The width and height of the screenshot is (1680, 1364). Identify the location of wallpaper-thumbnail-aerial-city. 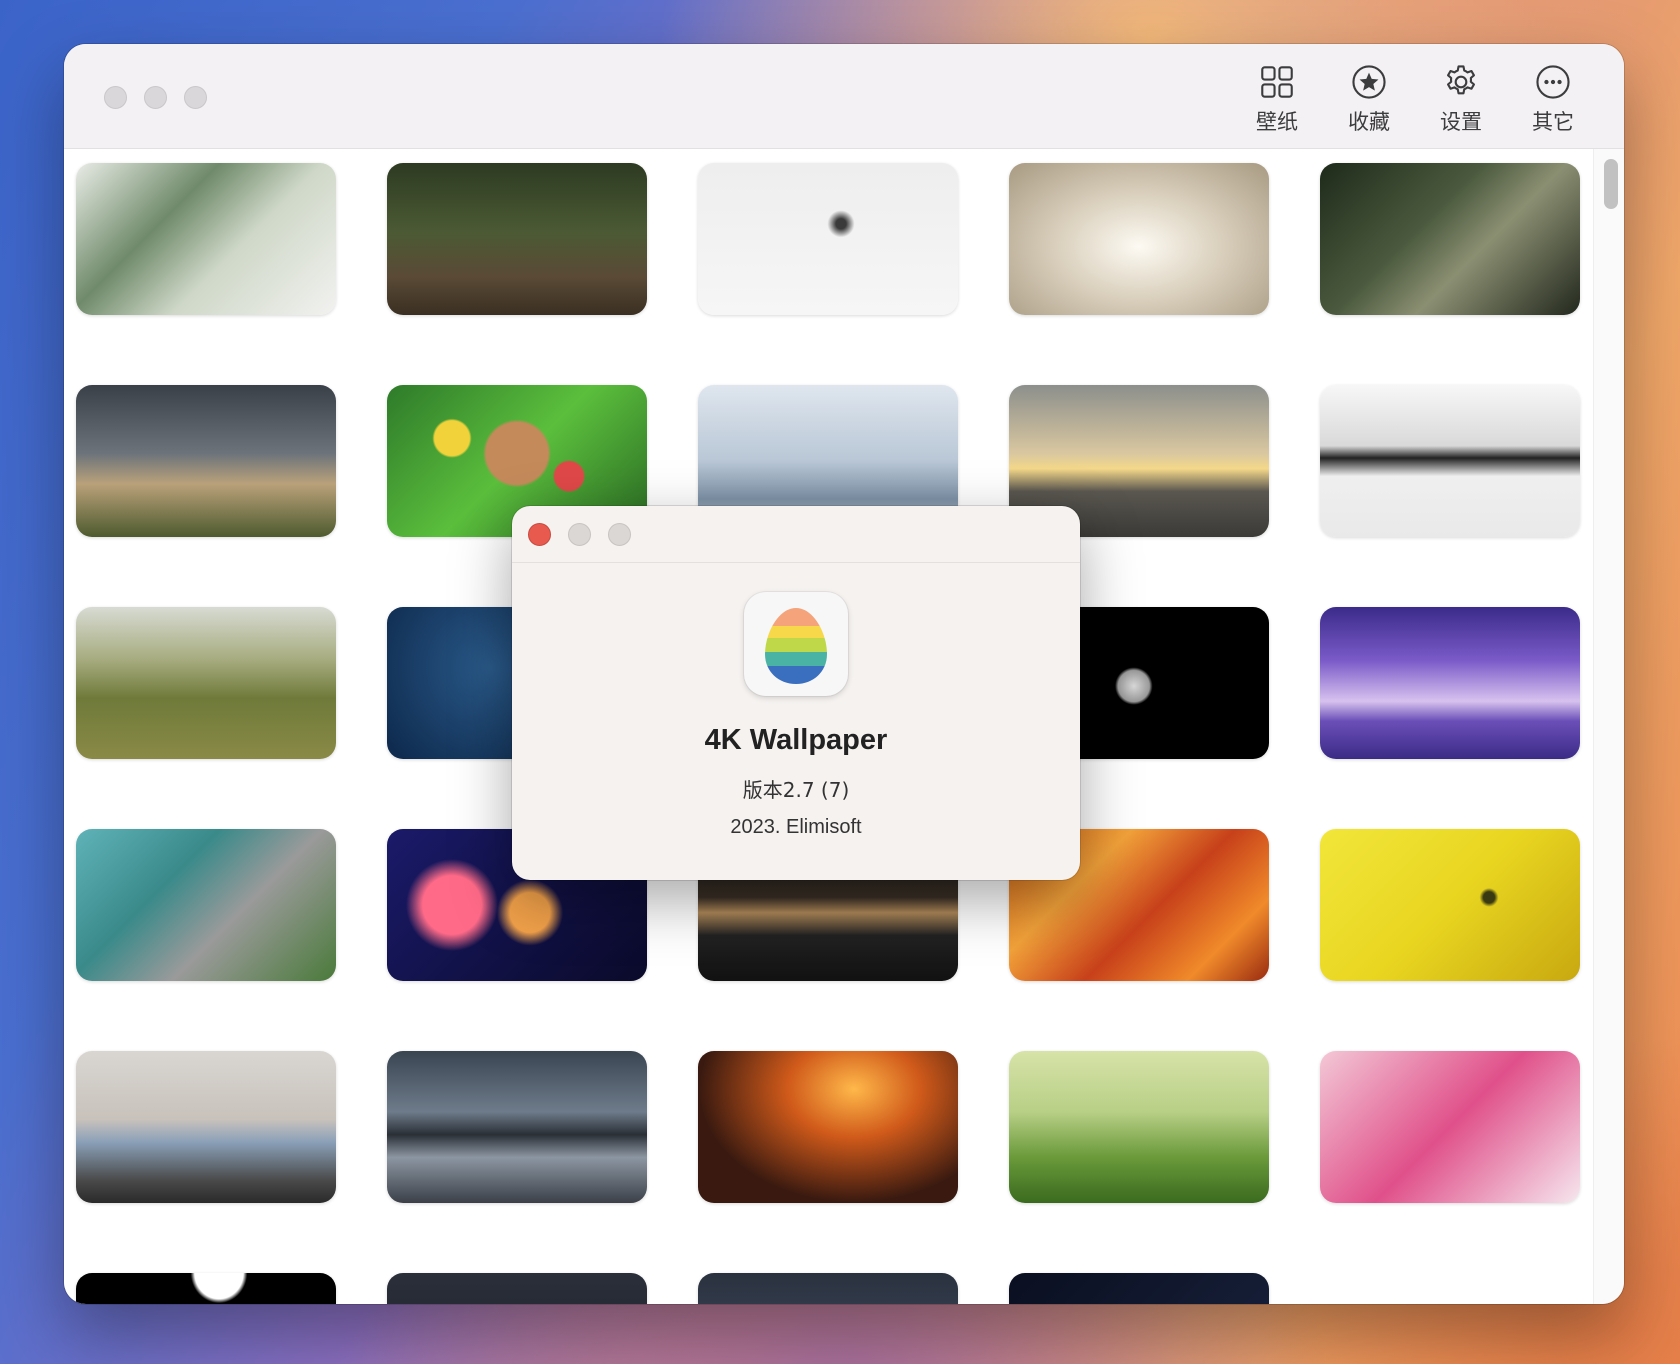
(828, 1288).